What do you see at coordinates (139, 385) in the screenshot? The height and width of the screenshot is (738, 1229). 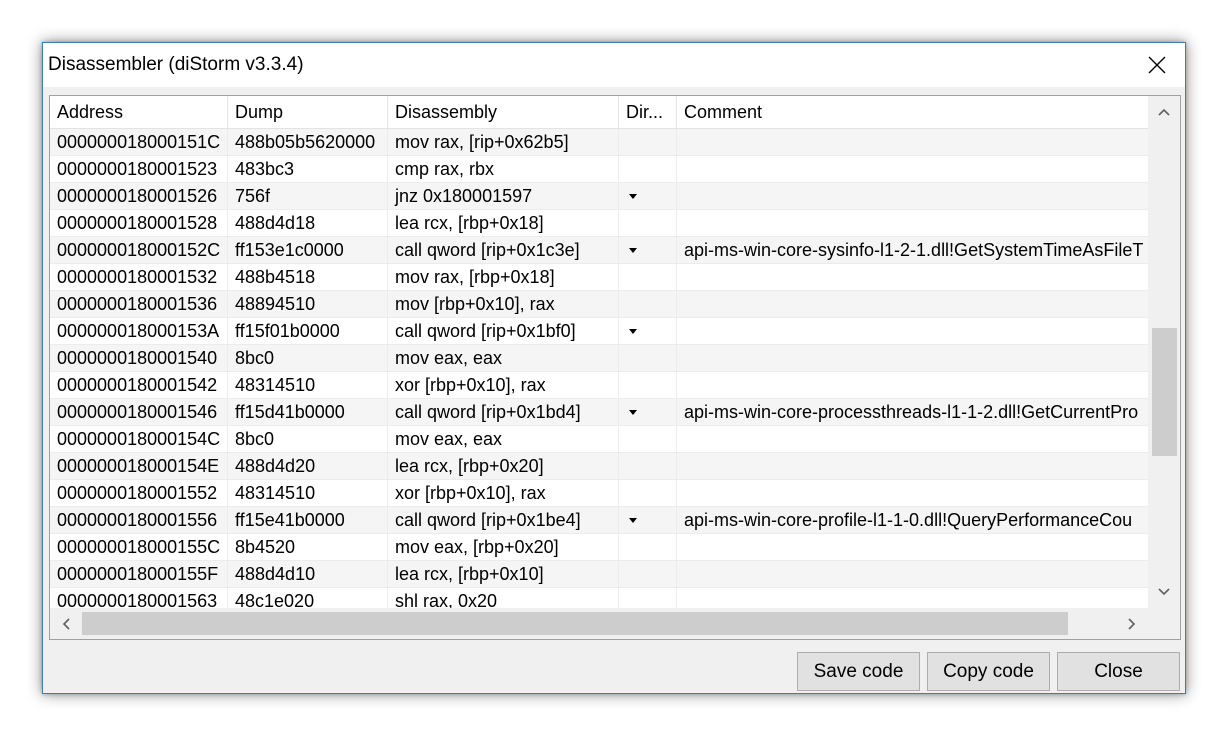 I see `address-cell: 0000000180001542` at bounding box center [139, 385].